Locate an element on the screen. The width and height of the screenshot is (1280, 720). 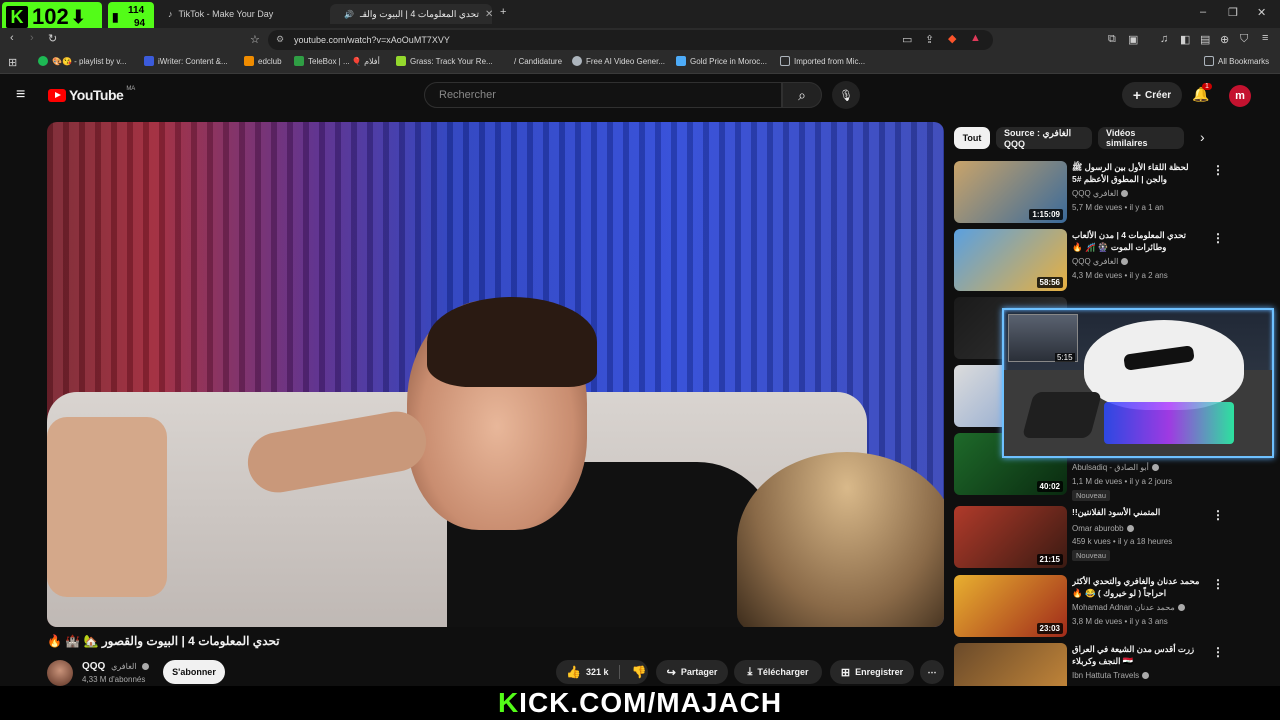
search-input: Rechercher is located at coordinates (603, 95).